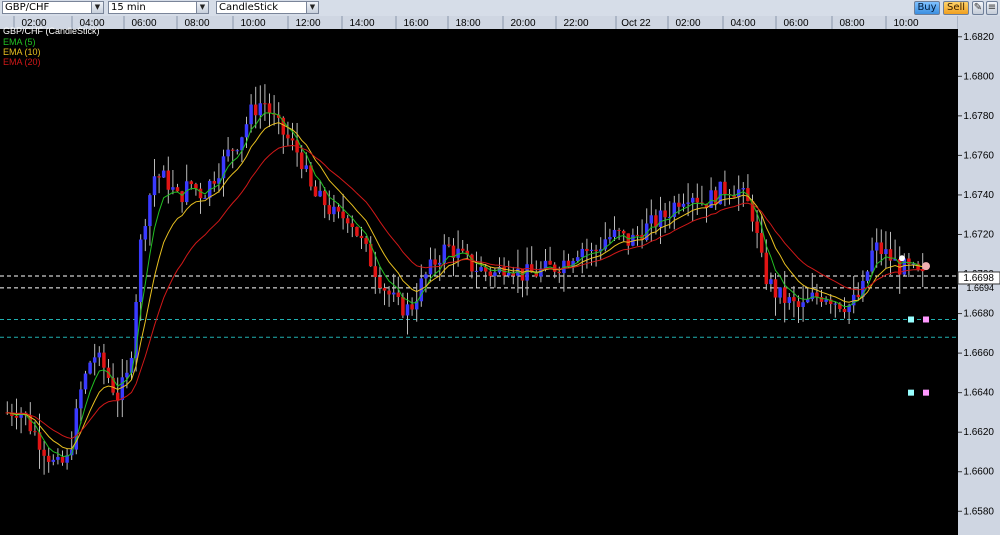  I want to click on price-tick-label: 1.6620, so click(978, 432).